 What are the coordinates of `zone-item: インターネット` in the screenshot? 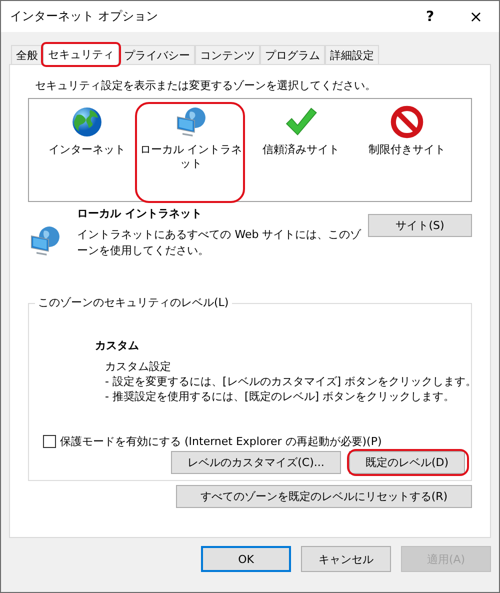 It's located at (87, 130).